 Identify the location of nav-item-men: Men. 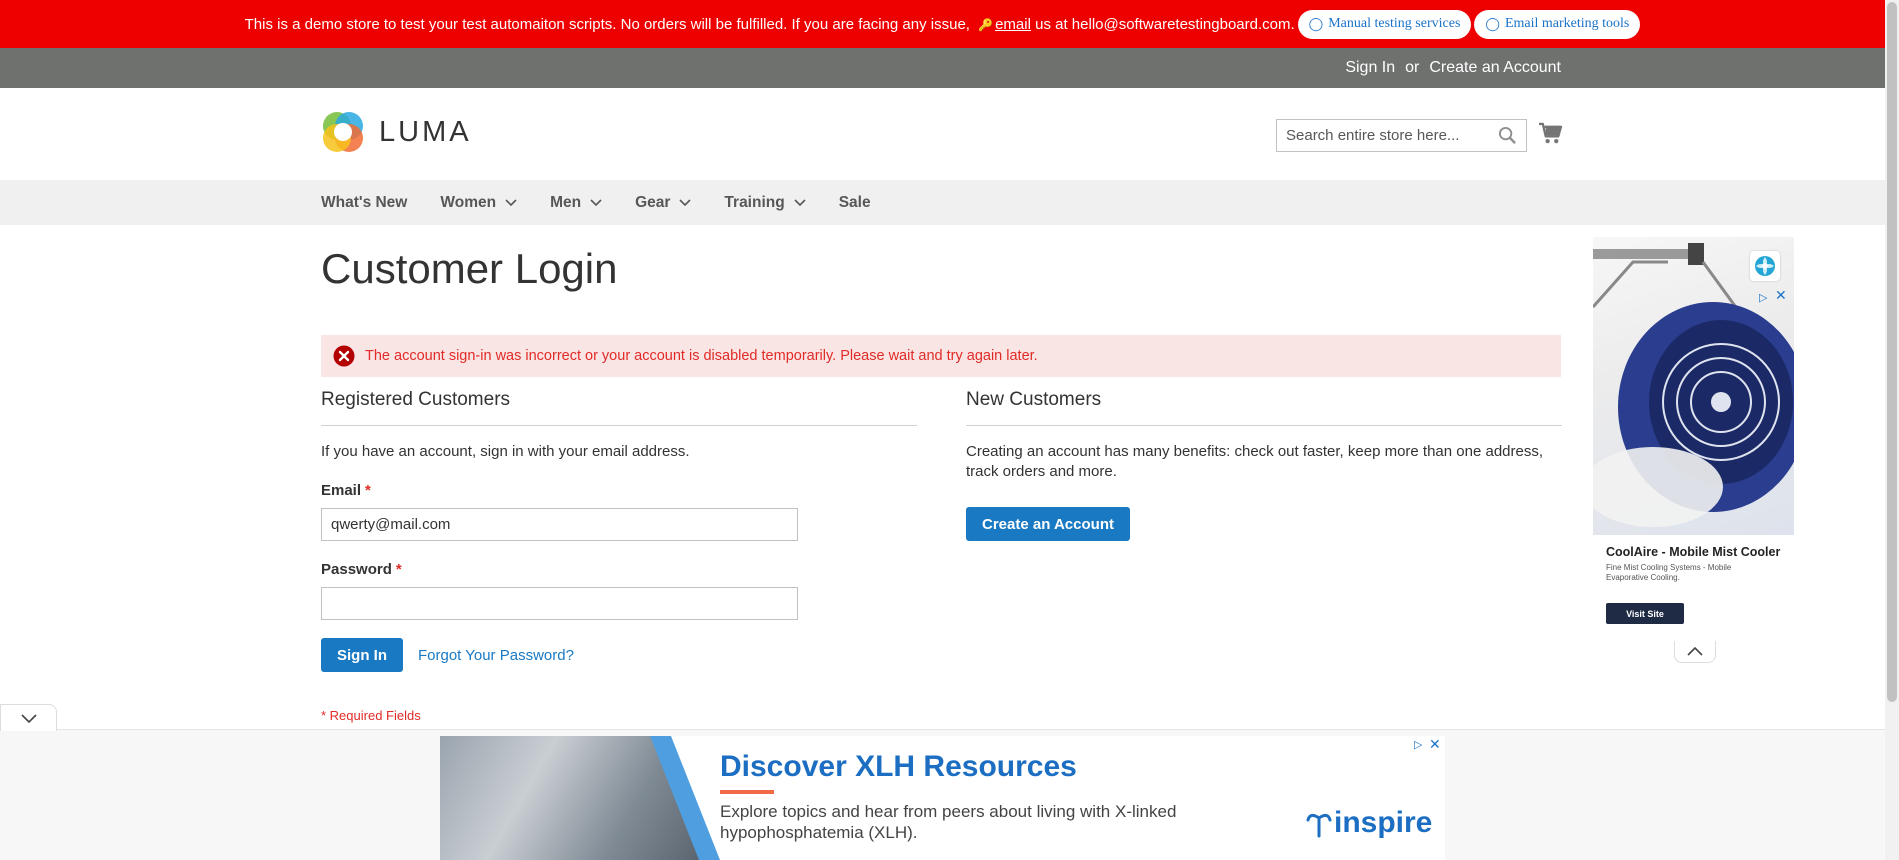
(576, 203).